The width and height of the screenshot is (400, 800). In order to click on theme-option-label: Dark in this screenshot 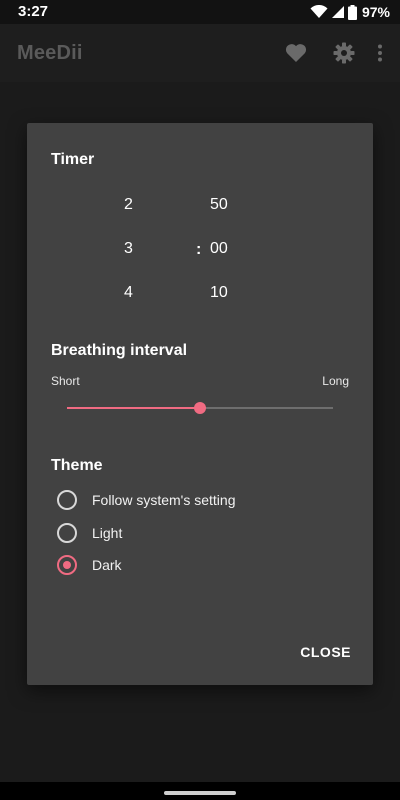, I will do `click(107, 565)`.